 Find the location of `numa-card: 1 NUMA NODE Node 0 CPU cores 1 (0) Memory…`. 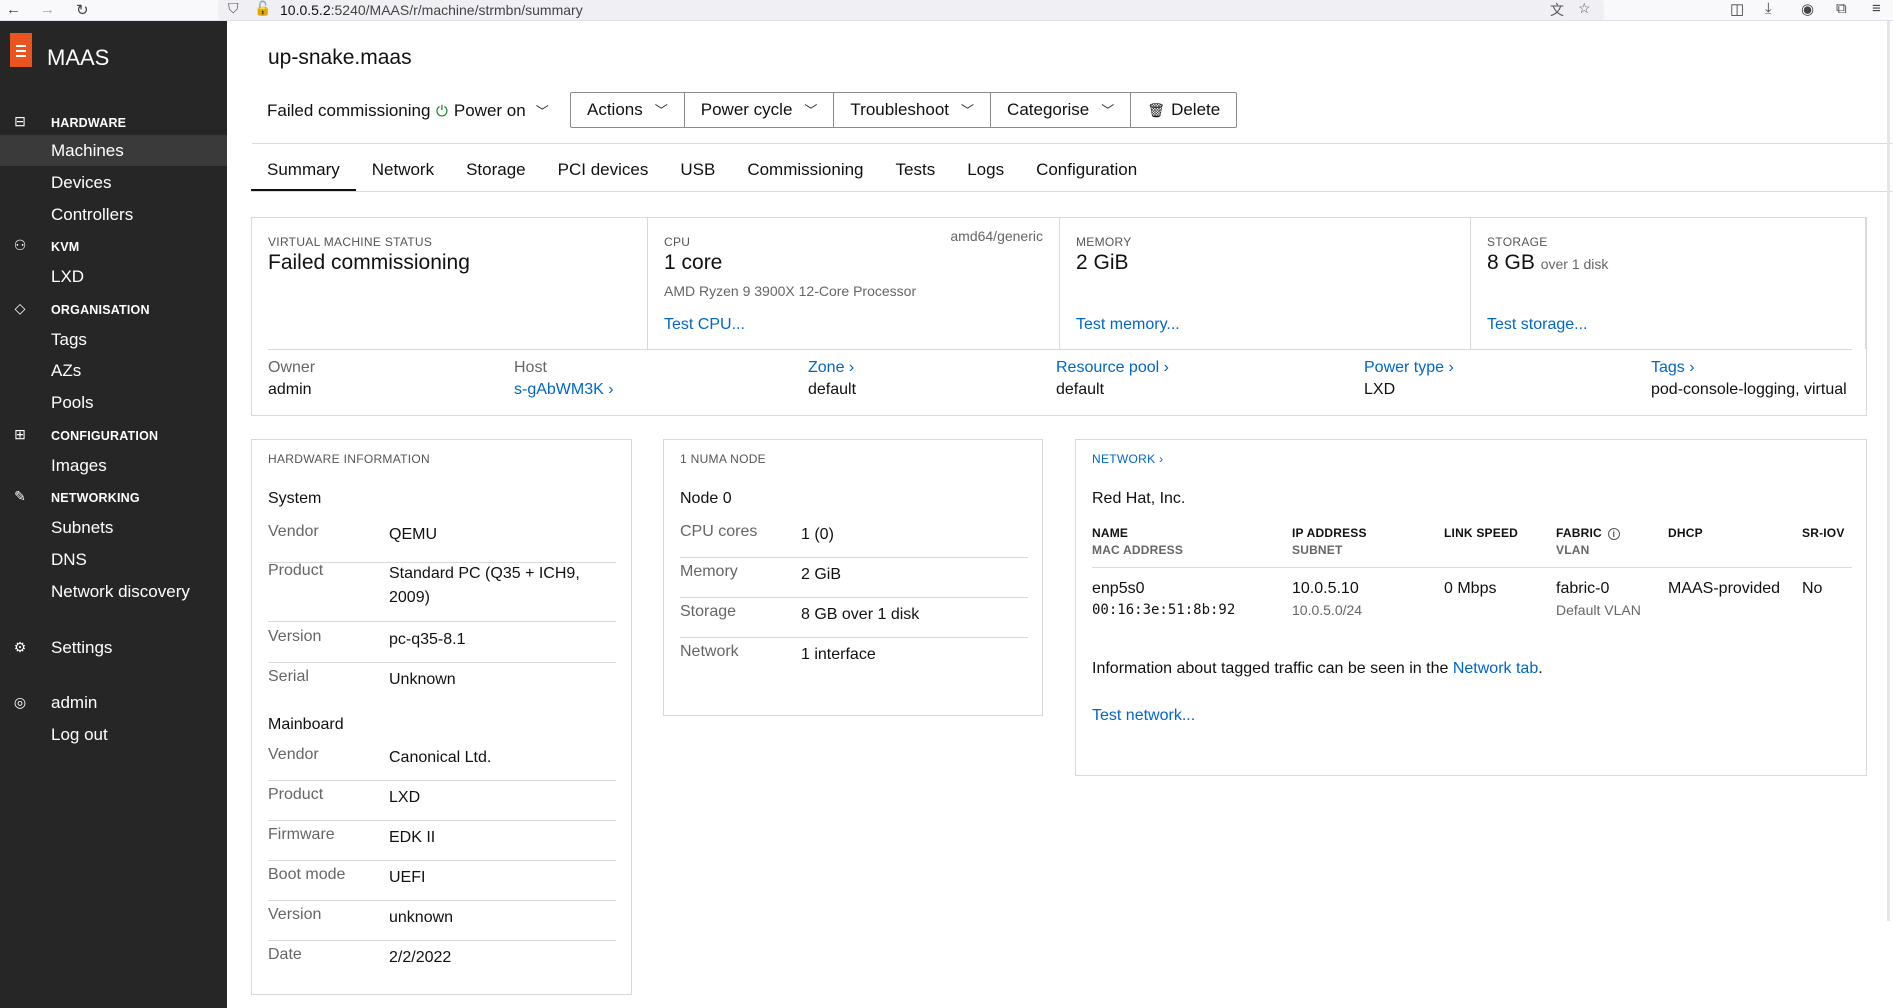

numa-card: 1 NUMA NODE Node 0 CPU cores 1 (0) Memory… is located at coordinates (853, 577).